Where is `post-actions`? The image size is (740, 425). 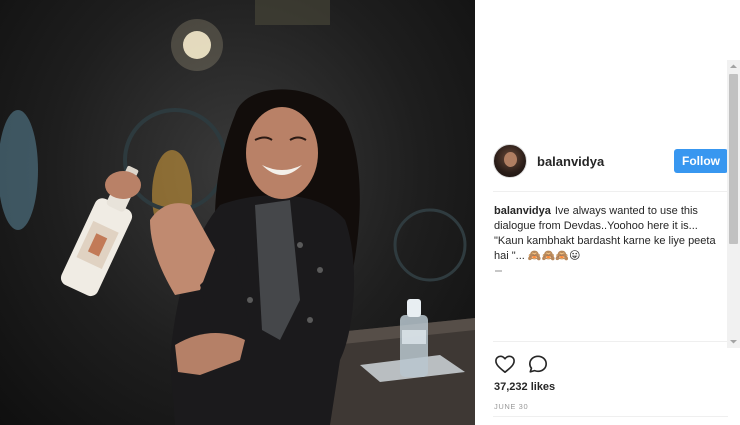 post-actions is located at coordinates (527, 365).